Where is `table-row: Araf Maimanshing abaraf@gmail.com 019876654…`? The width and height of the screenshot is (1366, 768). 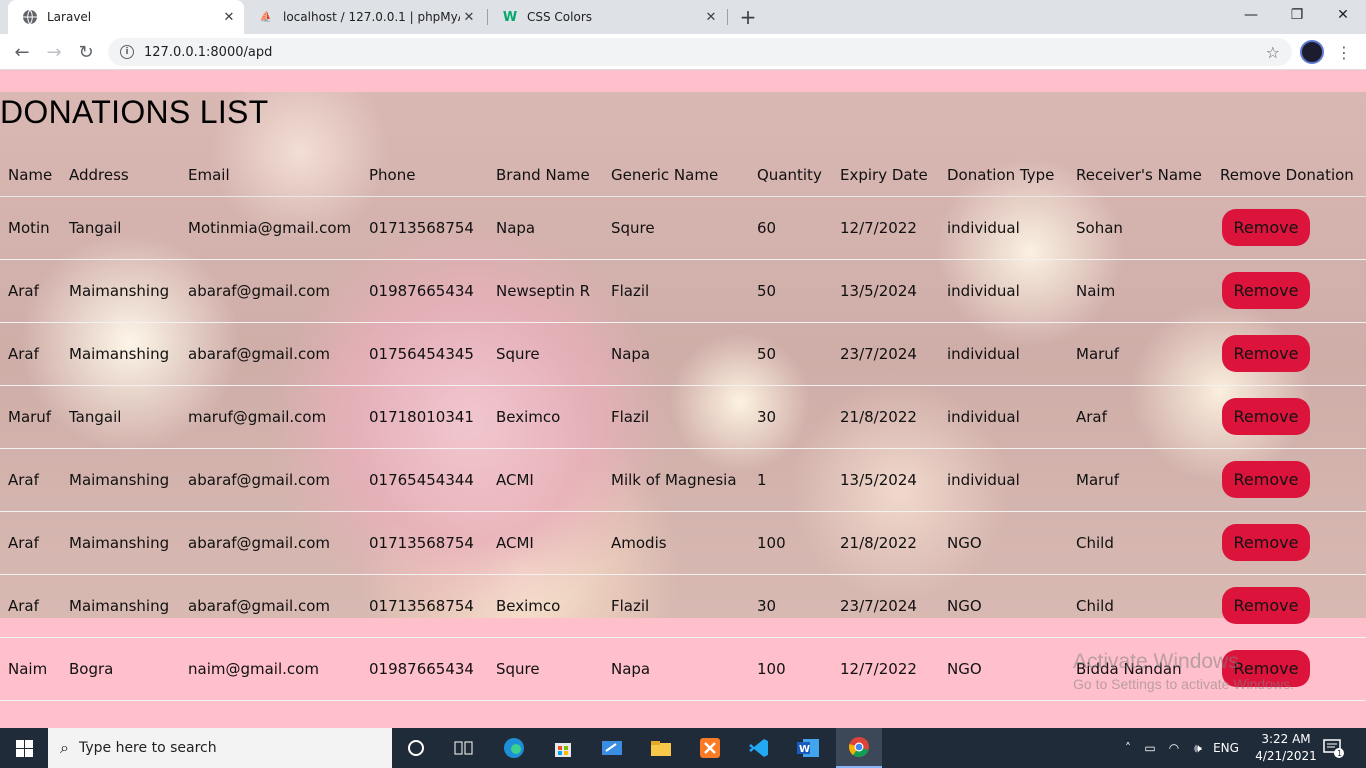 table-row: Araf Maimanshing abaraf@gmail.com 019876654… is located at coordinates (683, 291).